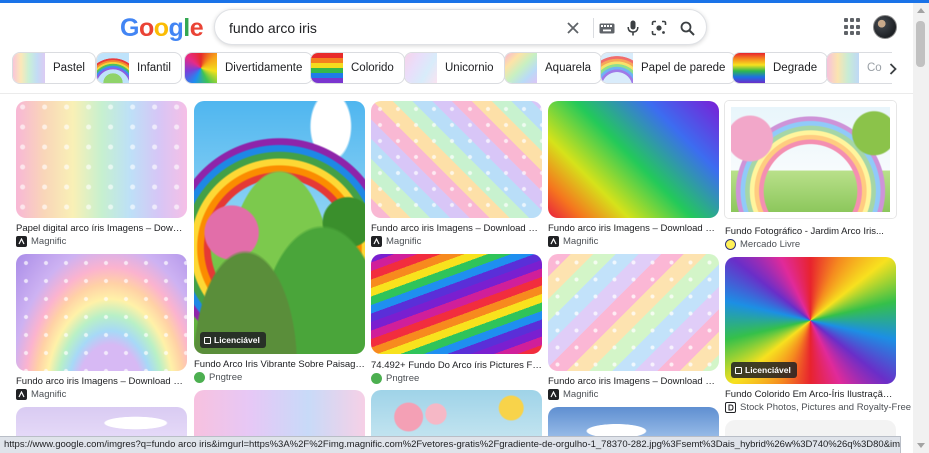 This screenshot has height=453, width=929. I want to click on keyboard-icon, so click(607, 28).